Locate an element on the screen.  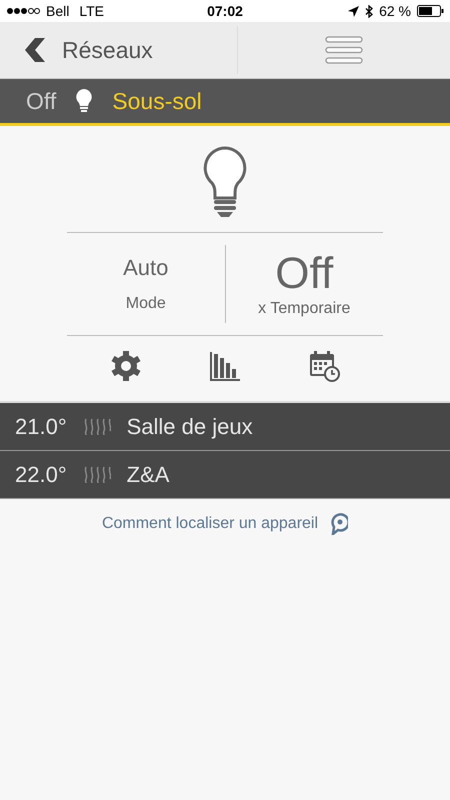
settings-button is located at coordinates (126, 366).